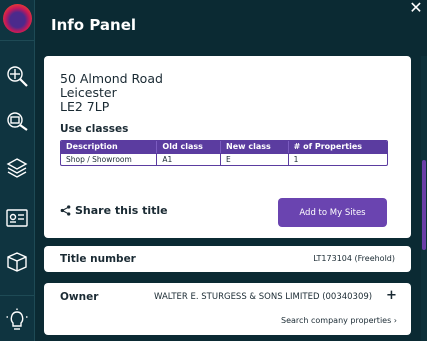  Describe the element at coordinates (337, 147) in the screenshot. I see `column-header: # of Properties` at that location.